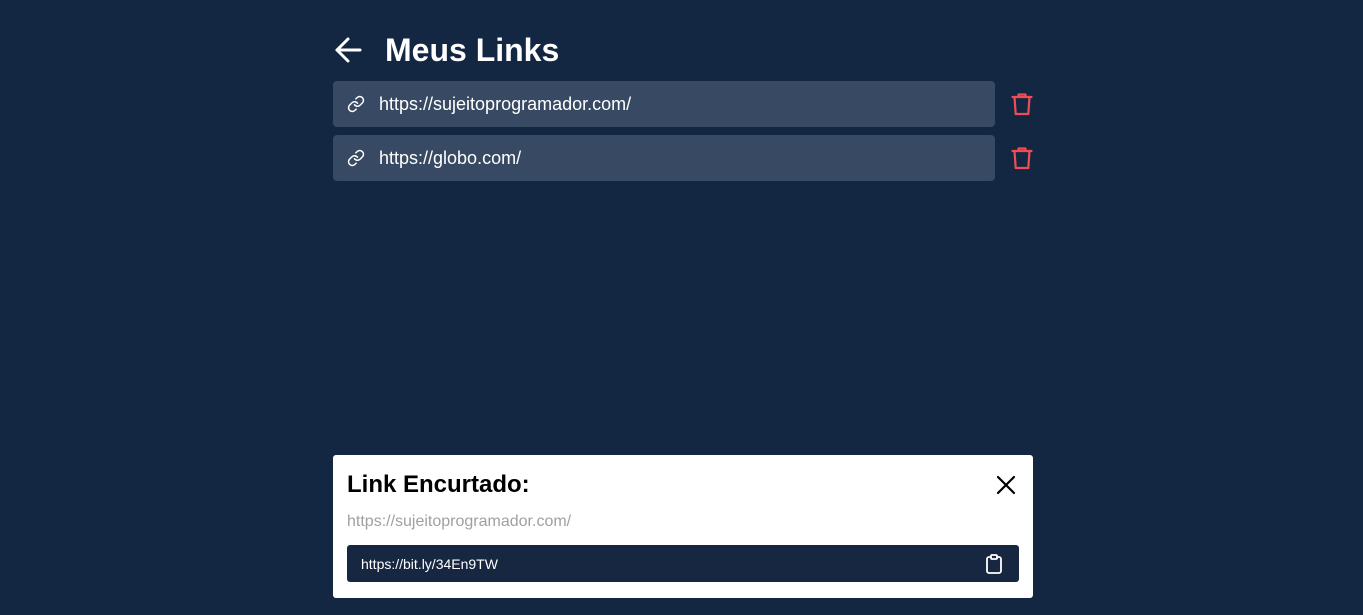 This screenshot has height=615, width=1363. What do you see at coordinates (429, 563) in the screenshot?
I see `short-url: https://bit.ly/34En9TW` at bounding box center [429, 563].